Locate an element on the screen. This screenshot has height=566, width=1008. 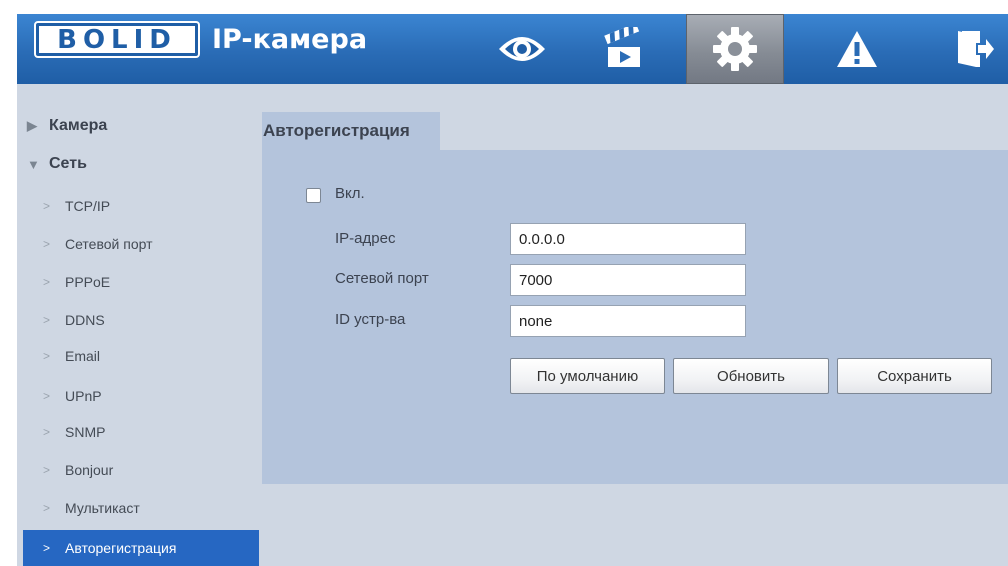
warning-icon is located at coordinates (857, 49).